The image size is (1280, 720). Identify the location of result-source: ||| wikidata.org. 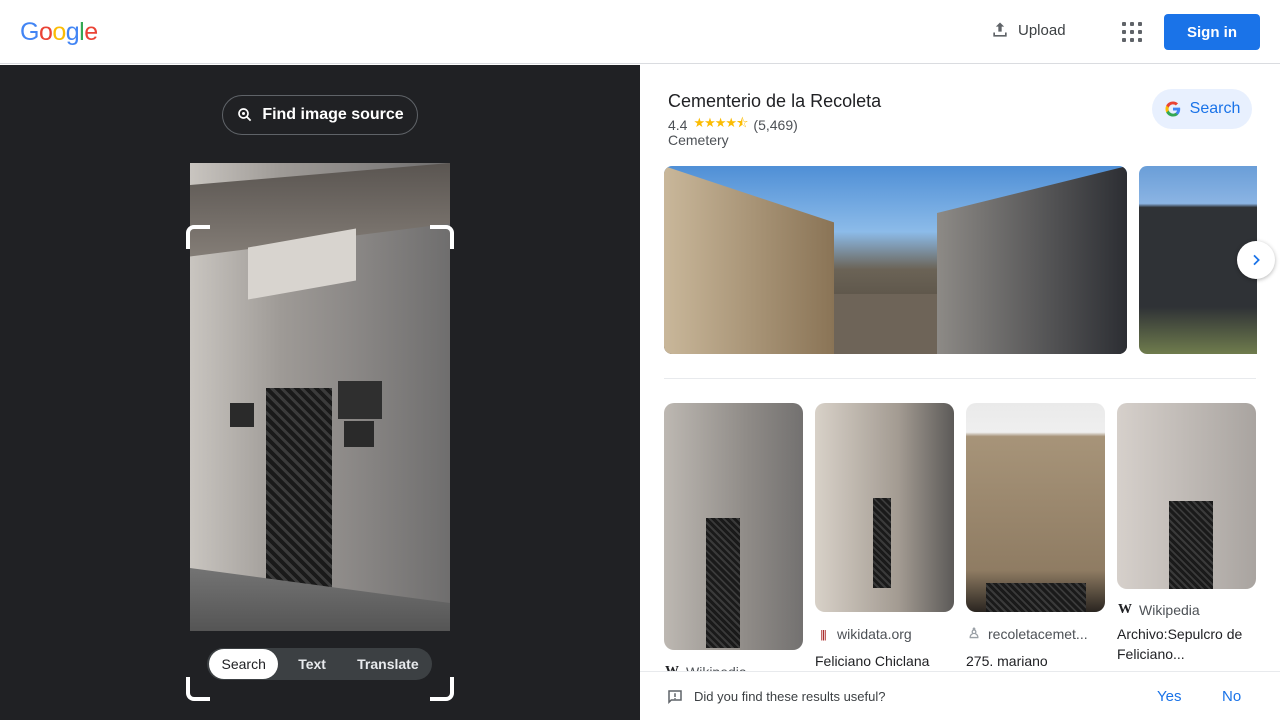
(884, 634).